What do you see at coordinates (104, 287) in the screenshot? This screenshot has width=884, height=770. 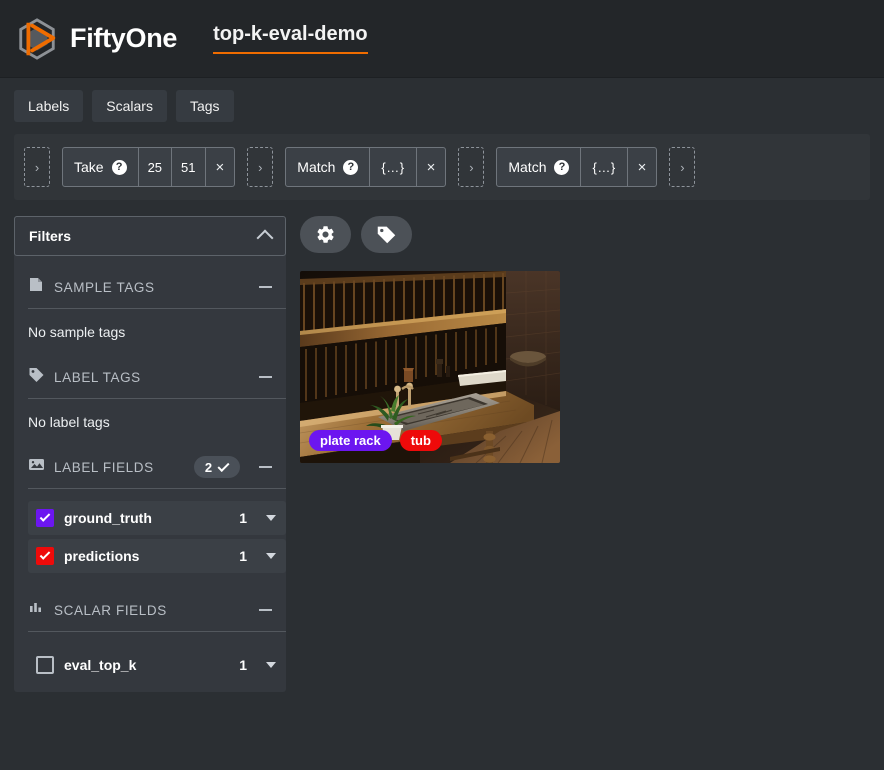 I see `sample-tags-title: SAMPLE TAGS` at bounding box center [104, 287].